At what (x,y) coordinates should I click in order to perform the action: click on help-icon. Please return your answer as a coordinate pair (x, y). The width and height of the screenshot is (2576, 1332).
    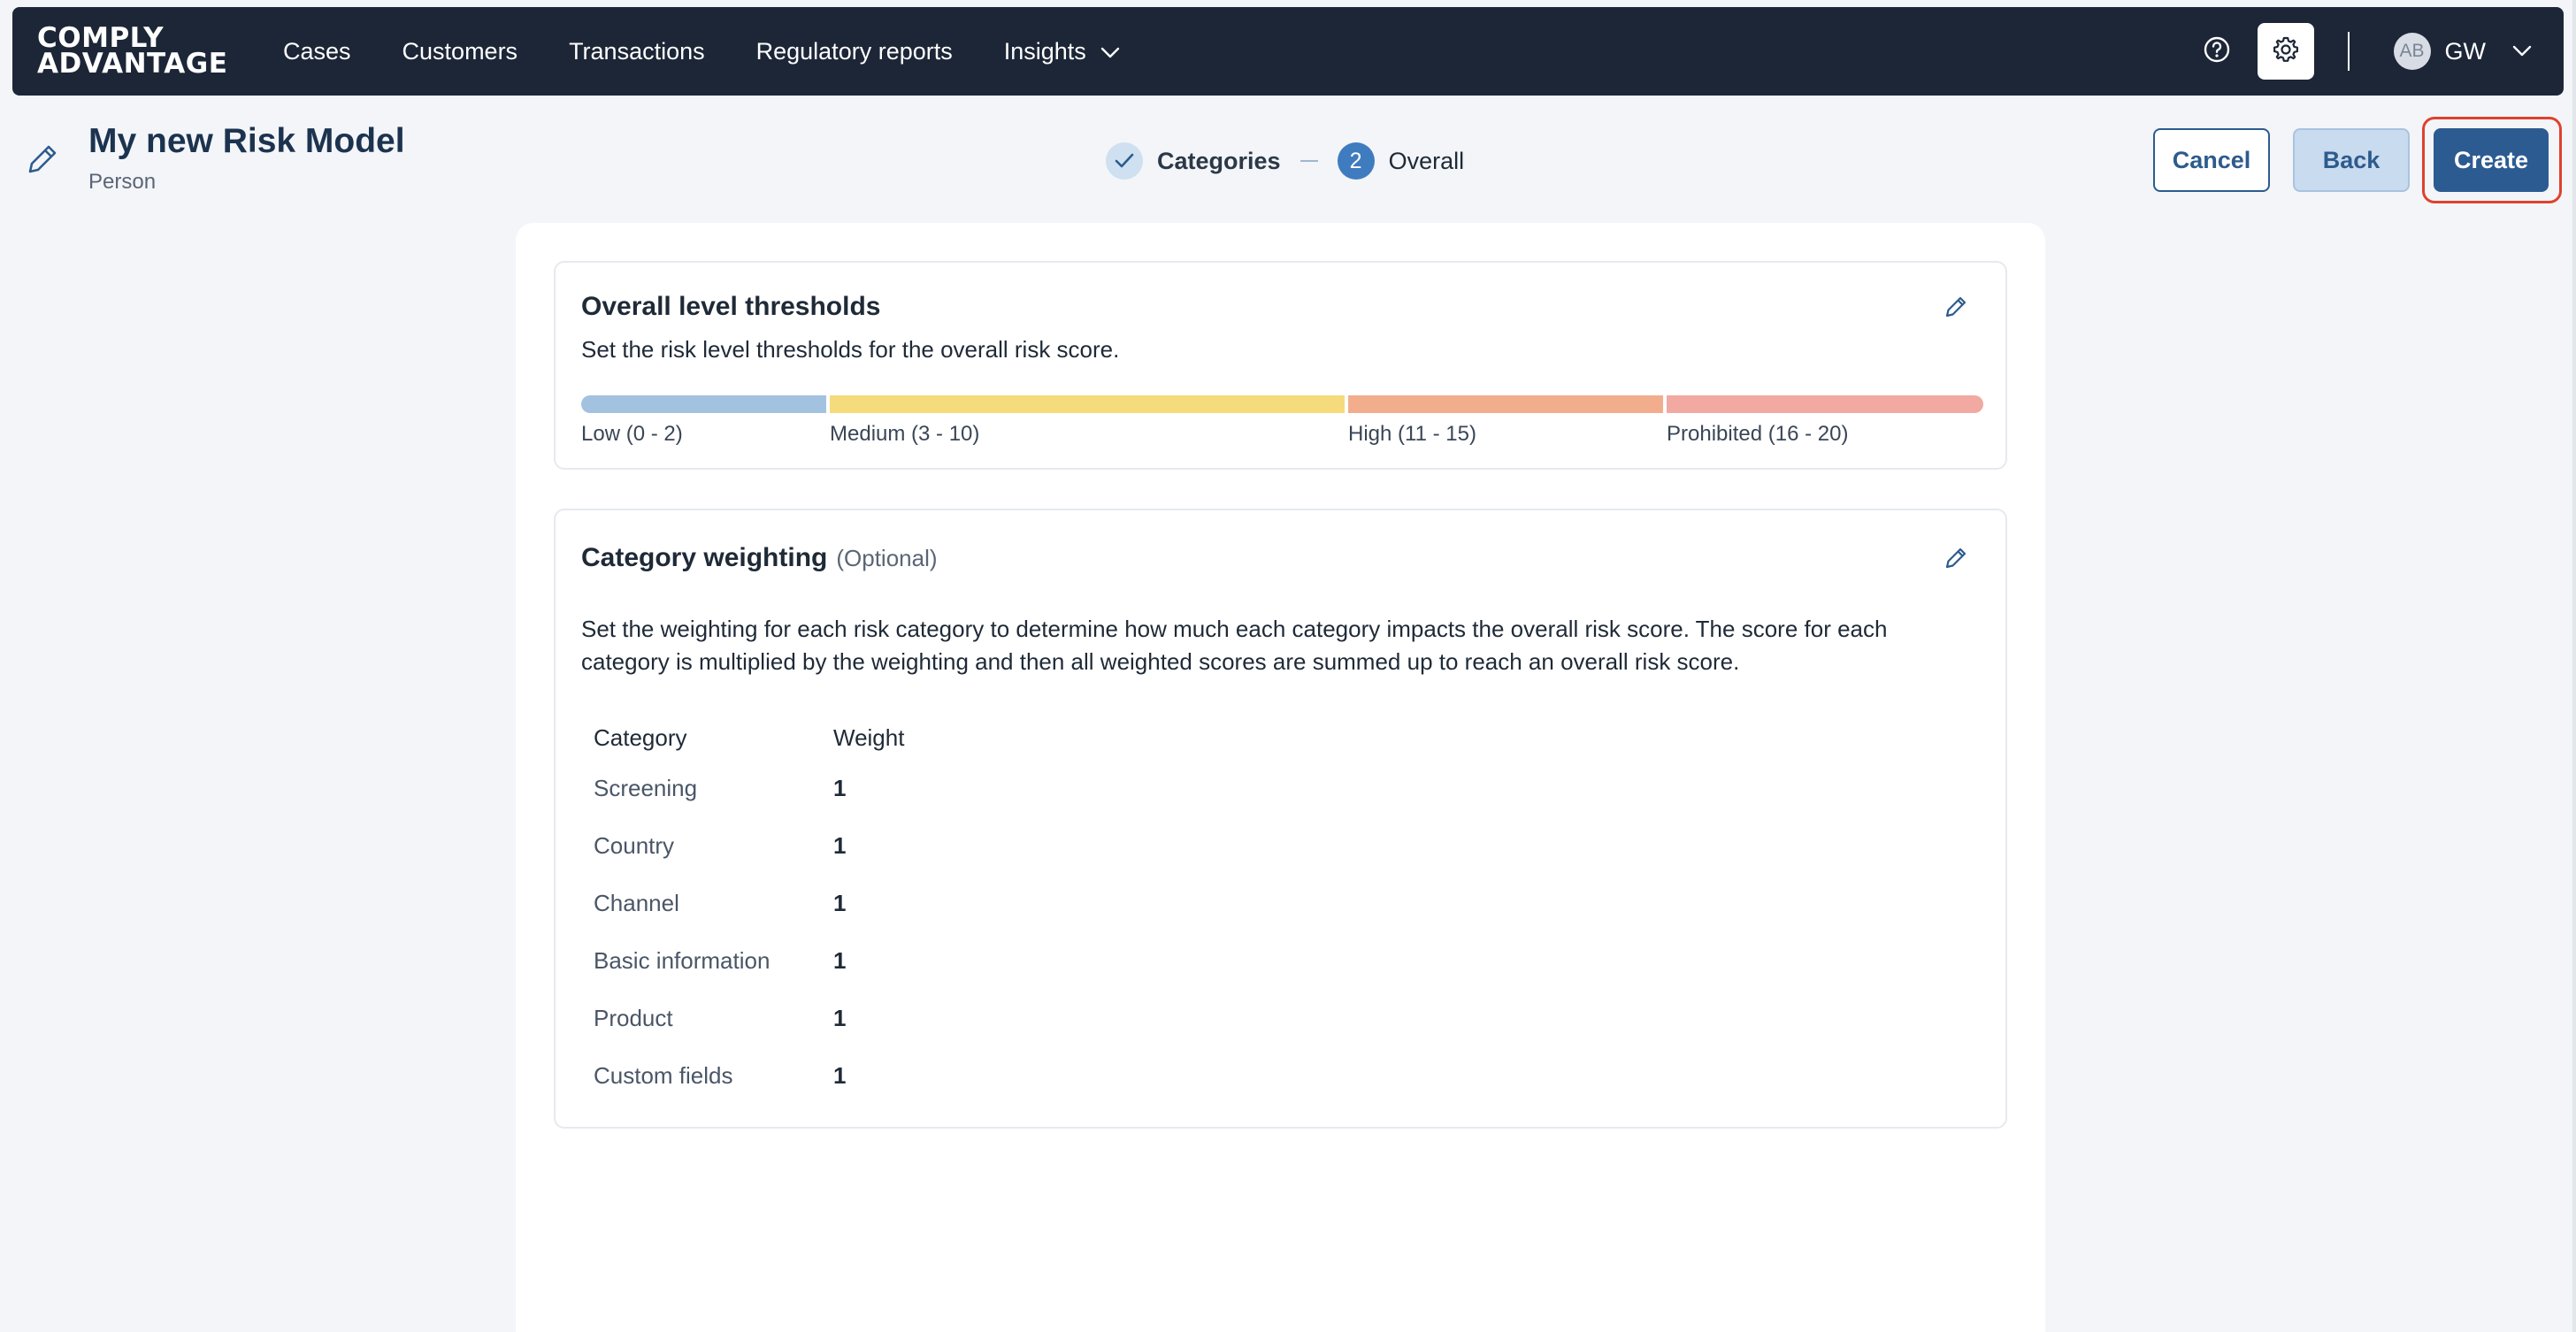
    Looking at the image, I should click on (2217, 51).